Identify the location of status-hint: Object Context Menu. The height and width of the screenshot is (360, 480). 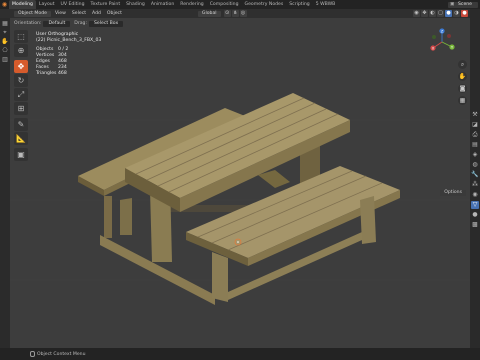
(61, 354).